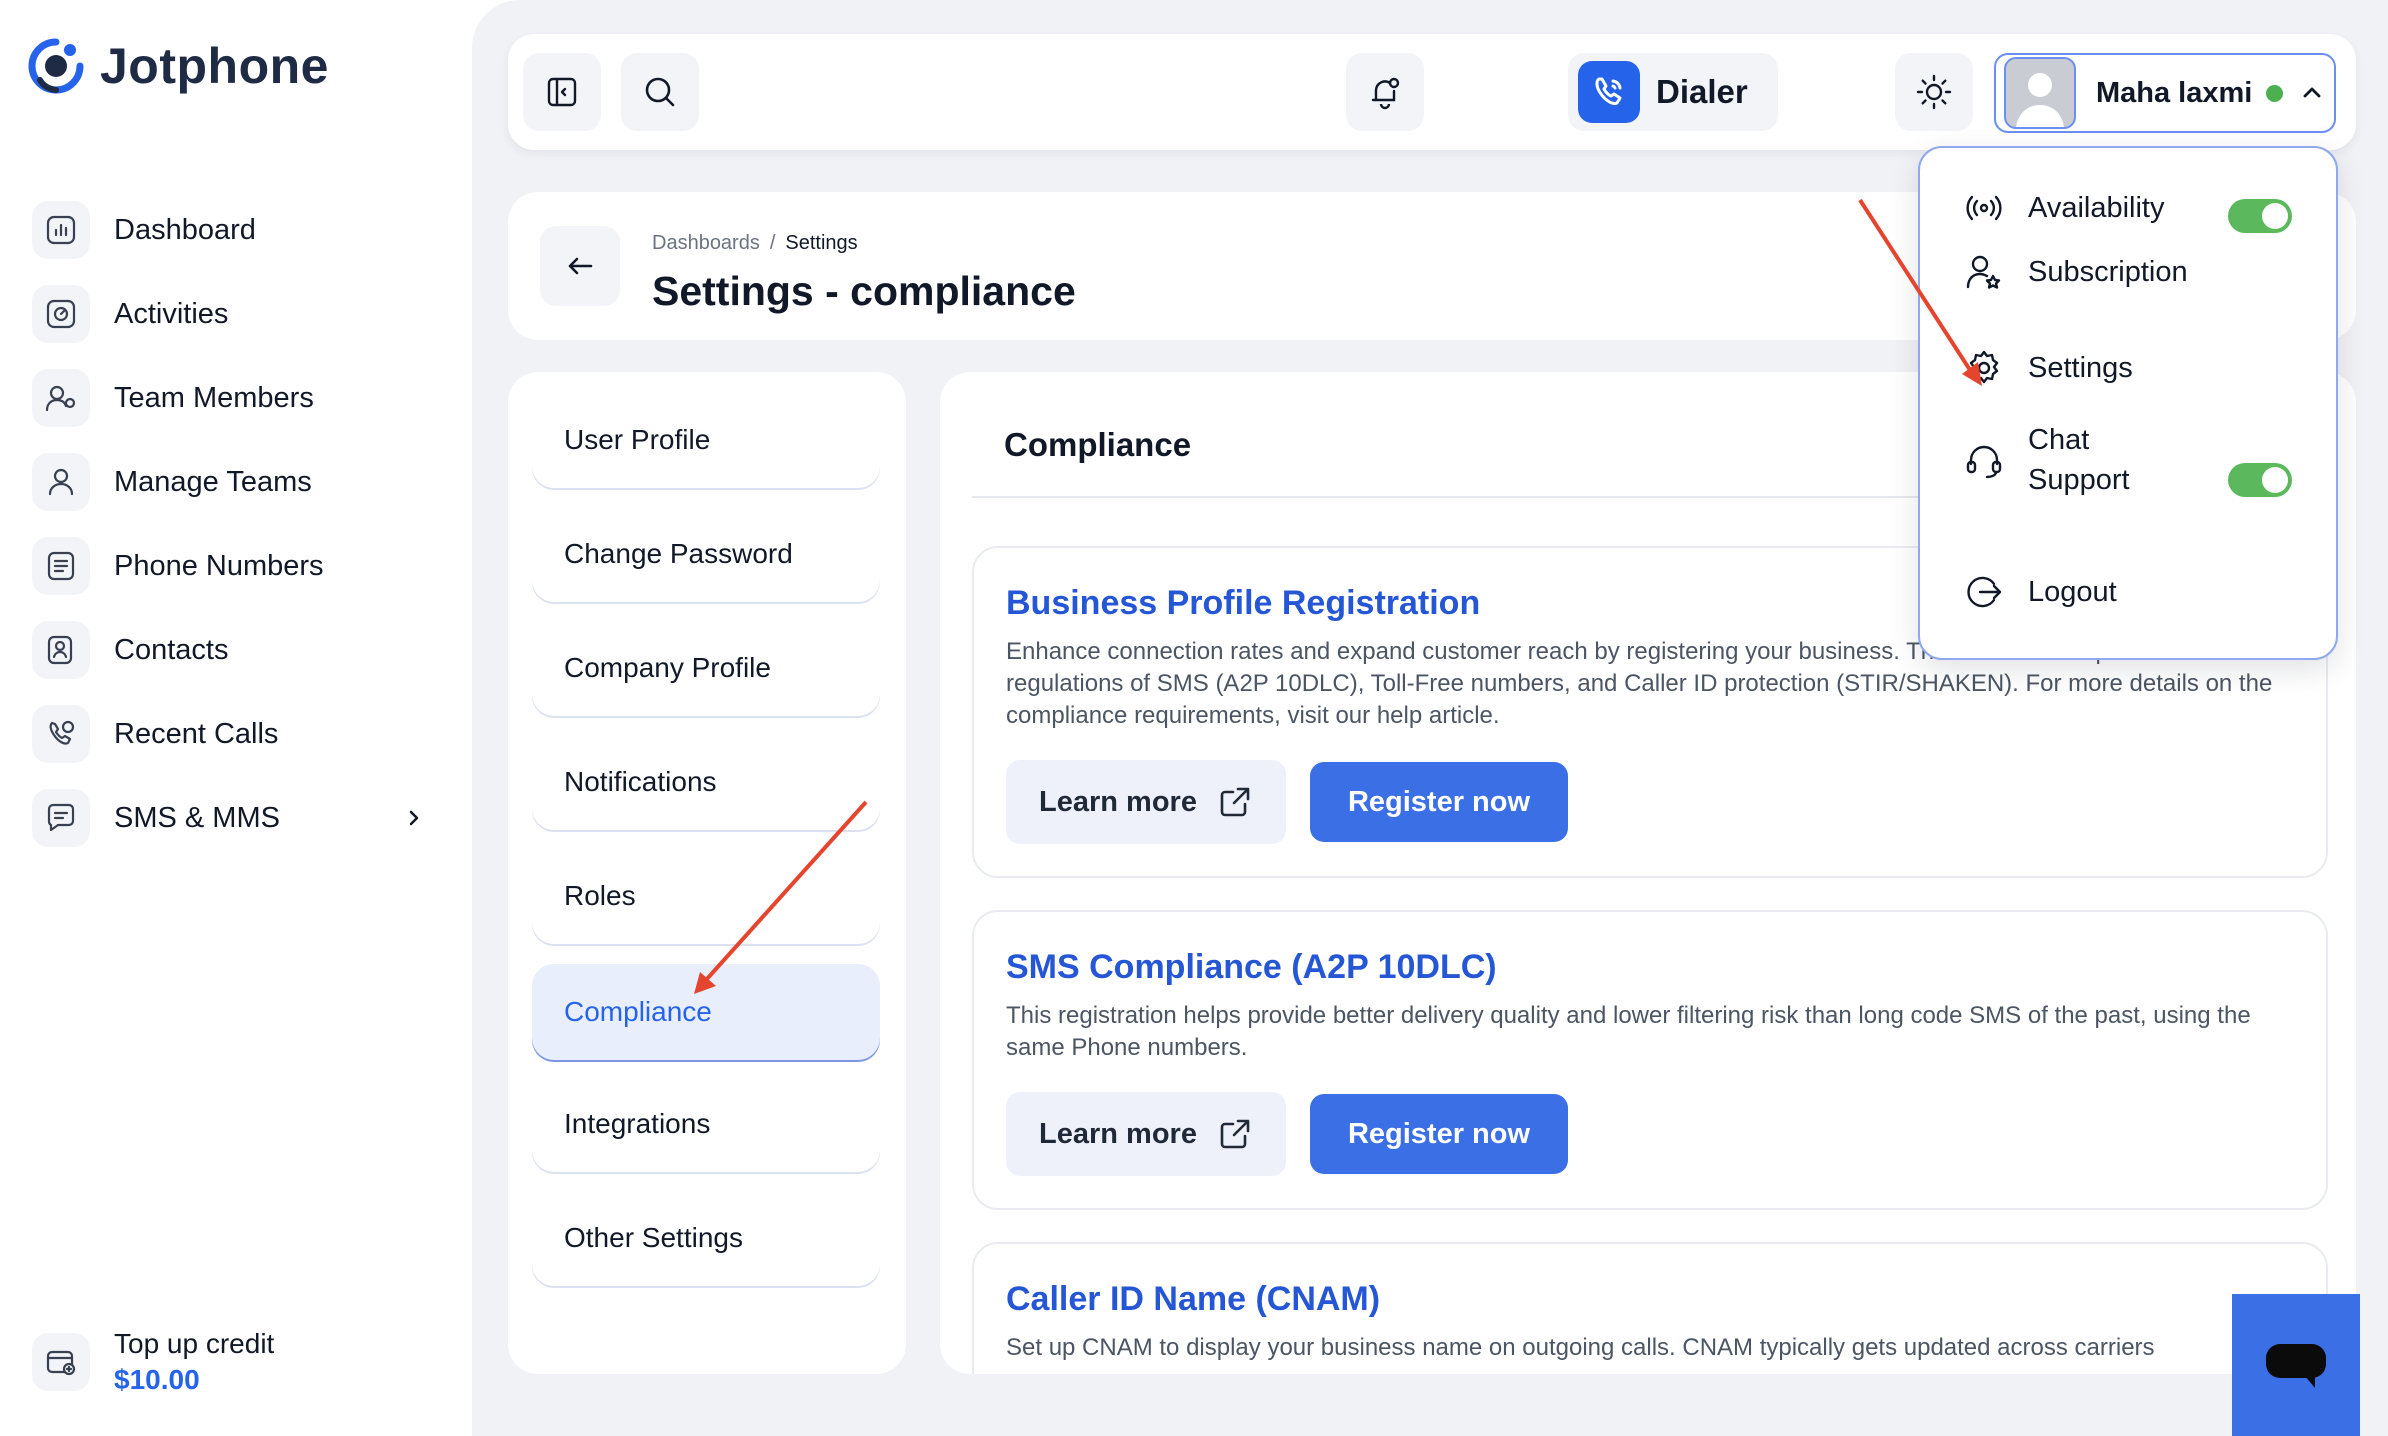  I want to click on sidebar-item-label: Recent Calls, so click(196, 733).